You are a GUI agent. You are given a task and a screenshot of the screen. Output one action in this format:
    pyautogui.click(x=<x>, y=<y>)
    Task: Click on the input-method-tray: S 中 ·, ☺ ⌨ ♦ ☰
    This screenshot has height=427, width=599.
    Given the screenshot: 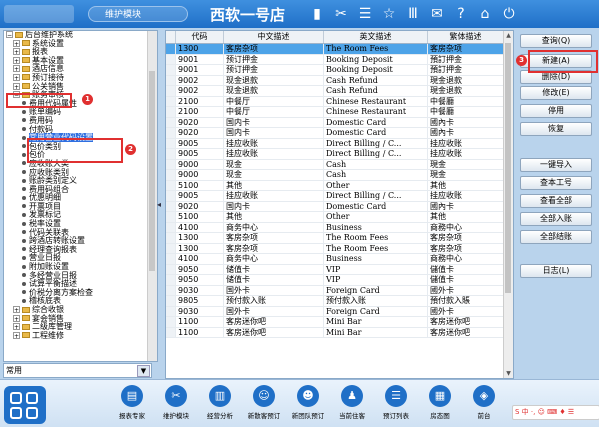 What is the action you would take?
    pyautogui.click(x=555, y=412)
    